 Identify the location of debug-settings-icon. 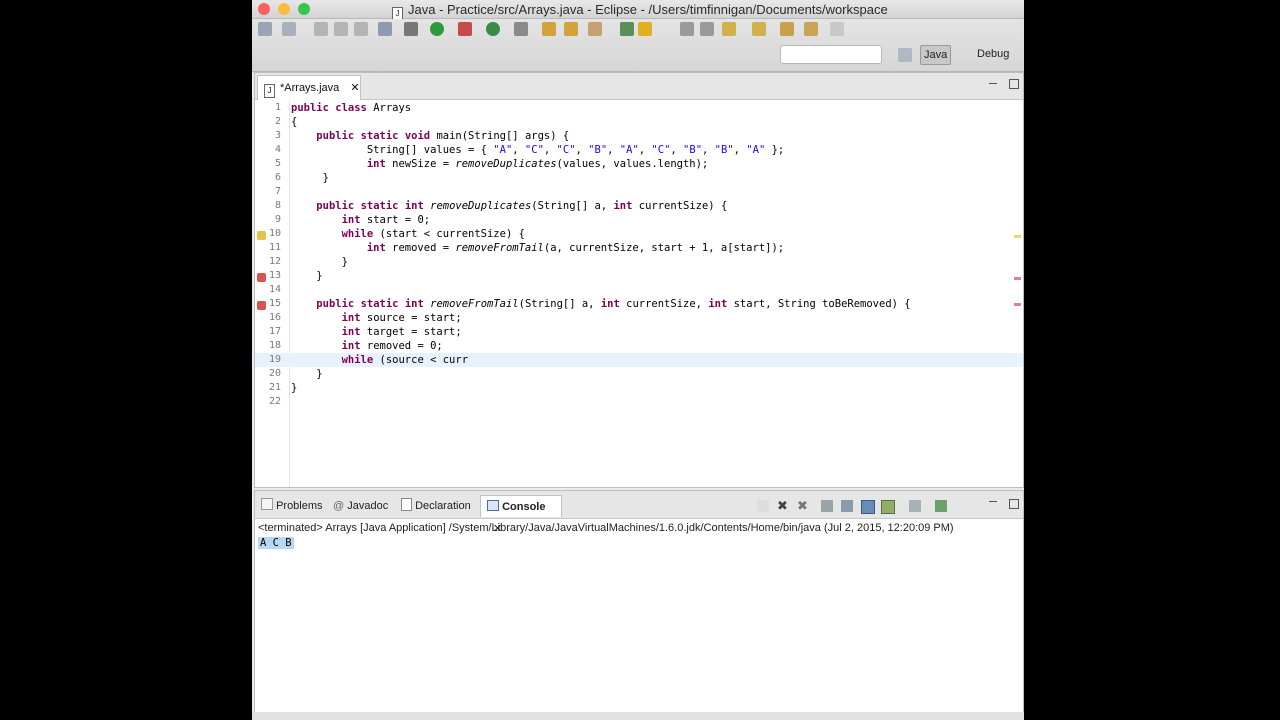
(411, 29).